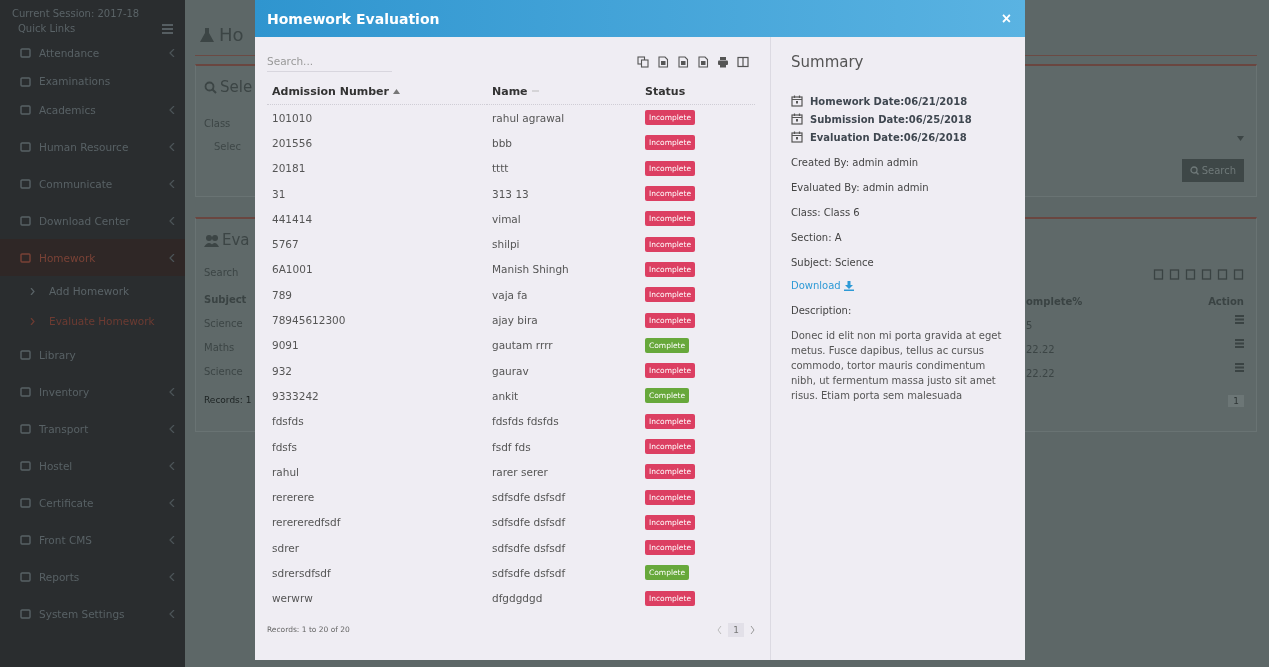 Image resolution: width=1269 pixels, height=667 pixels. I want to click on table-cell-text: Manish Shingh, so click(530, 270).